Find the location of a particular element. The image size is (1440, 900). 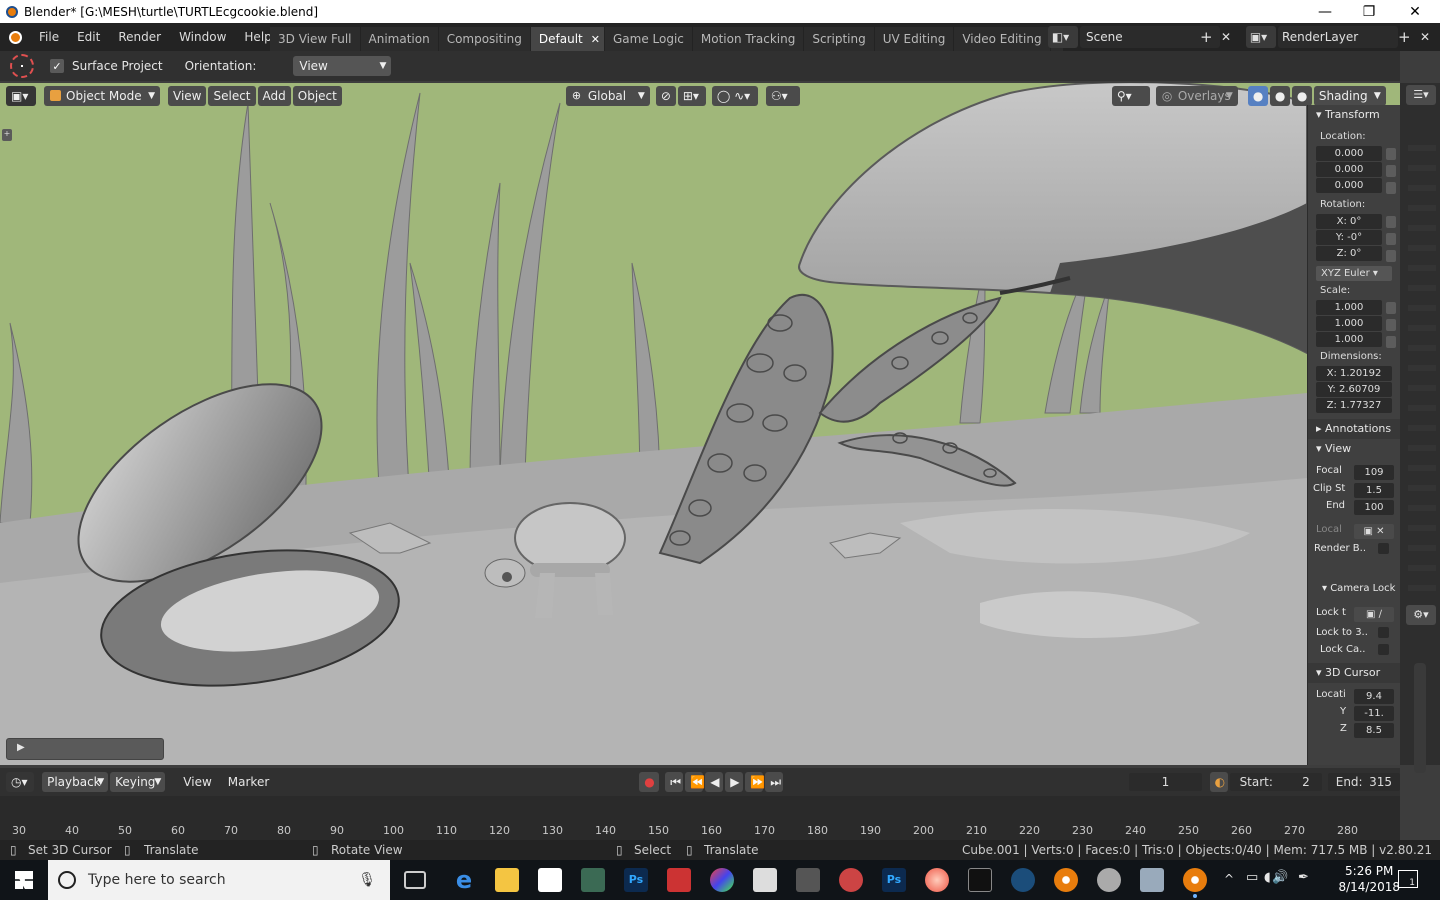

task-view-icon is located at coordinates (415, 880).